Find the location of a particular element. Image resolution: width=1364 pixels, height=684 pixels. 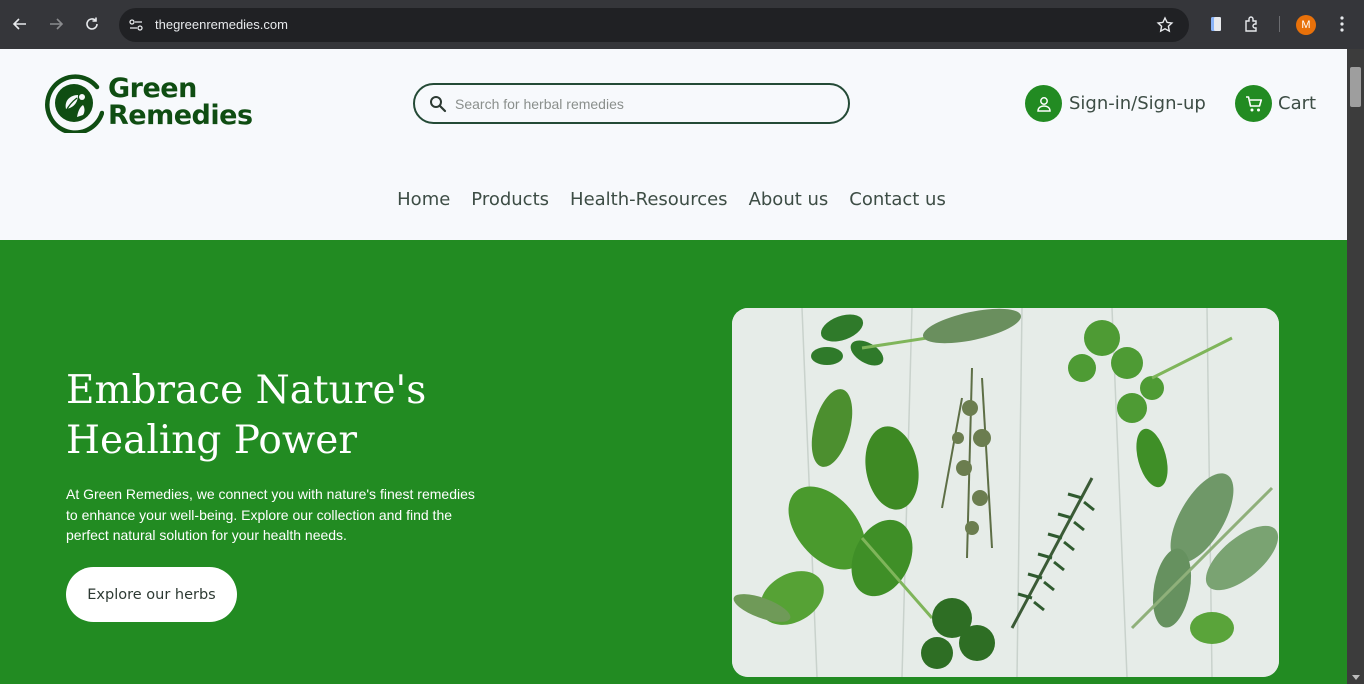

address-bar: thegreenremedies.com is located at coordinates (654, 25).